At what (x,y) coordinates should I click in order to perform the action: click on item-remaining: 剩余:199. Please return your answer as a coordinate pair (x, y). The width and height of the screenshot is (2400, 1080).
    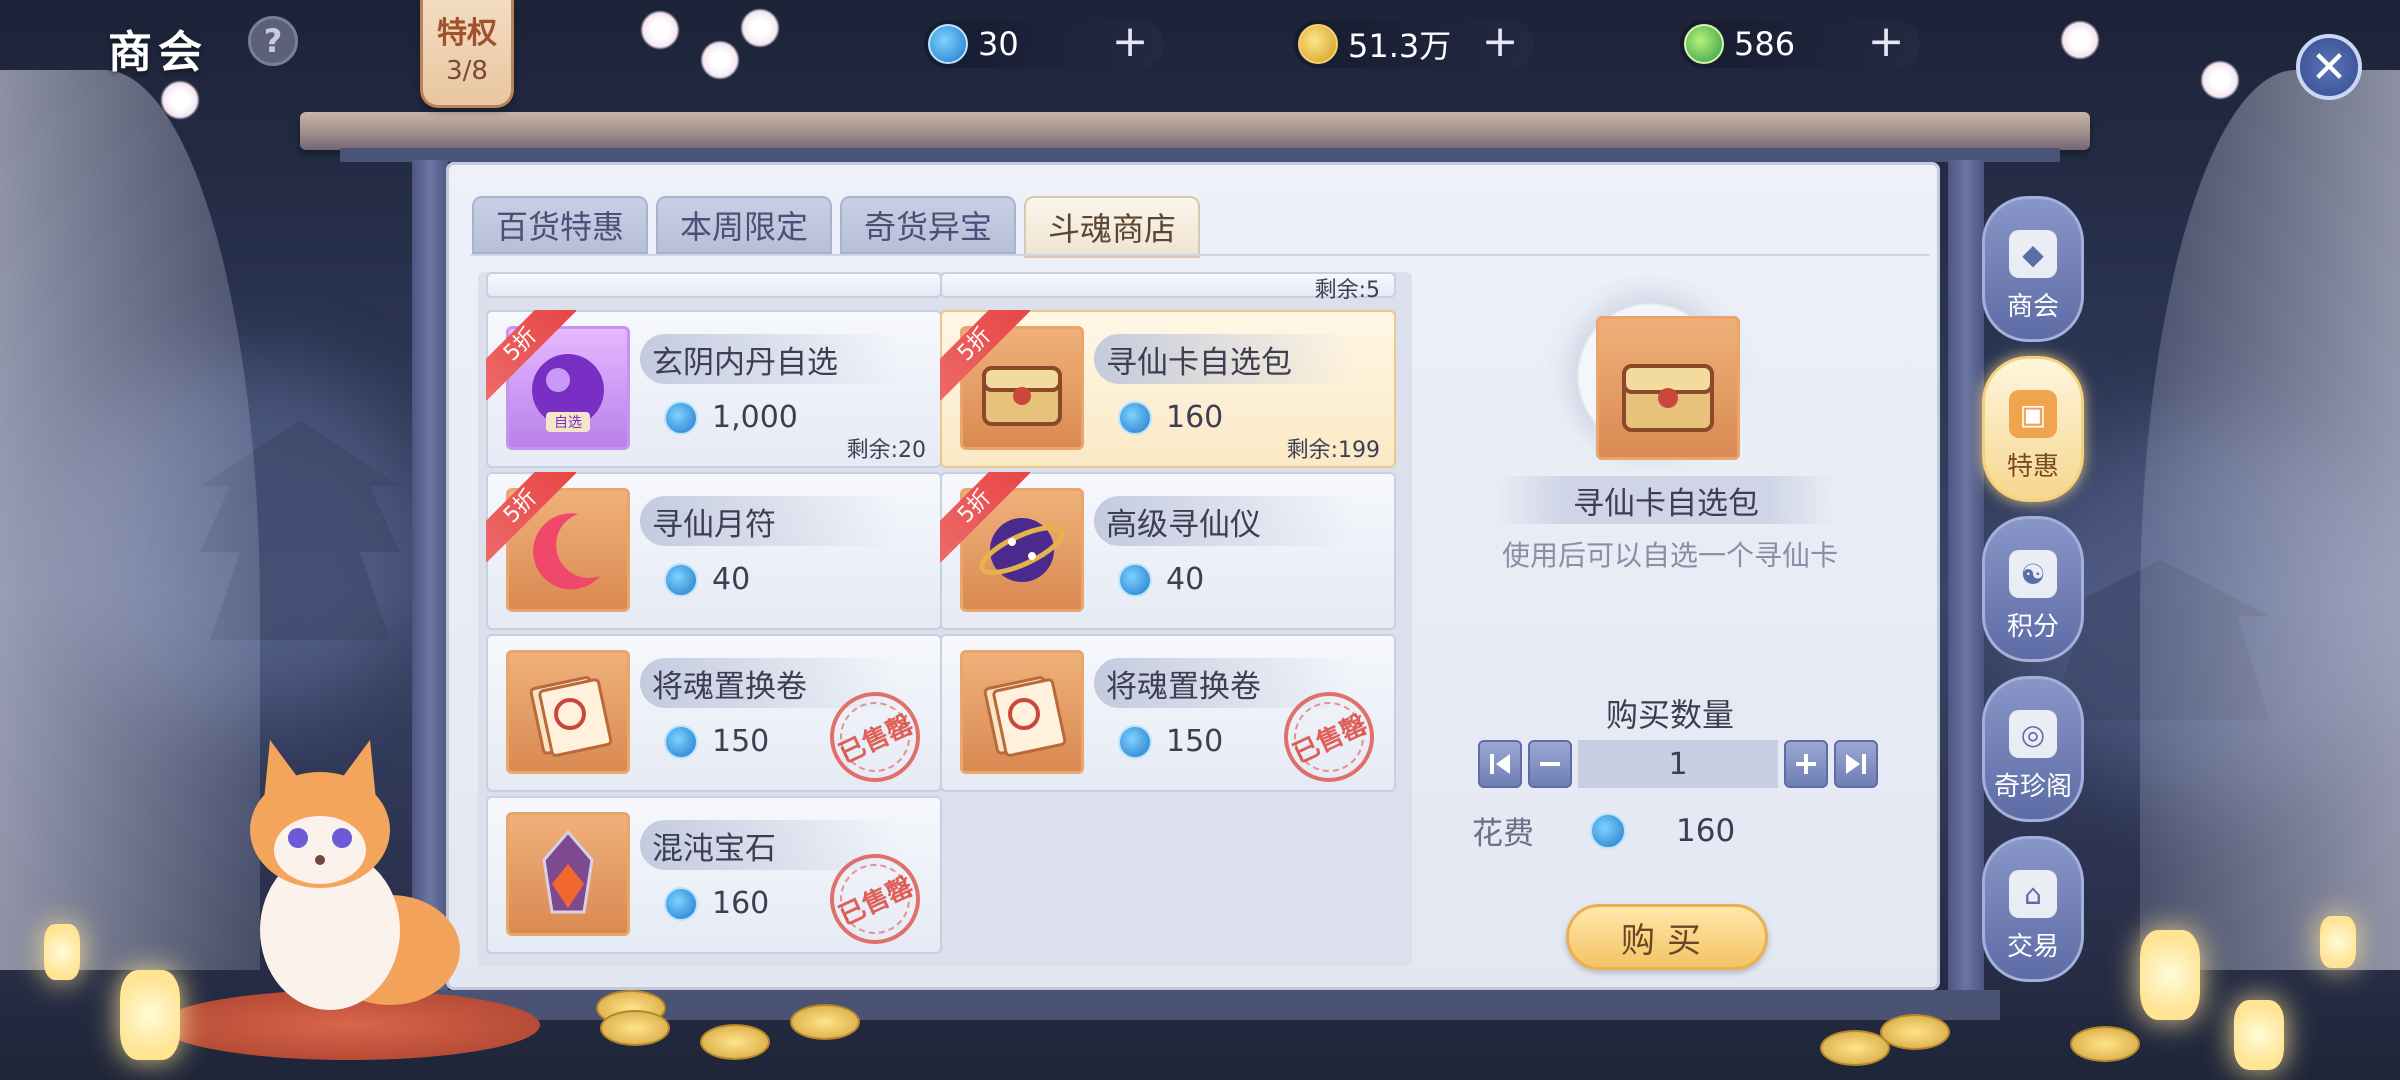
    Looking at the image, I should click on (1333, 450).